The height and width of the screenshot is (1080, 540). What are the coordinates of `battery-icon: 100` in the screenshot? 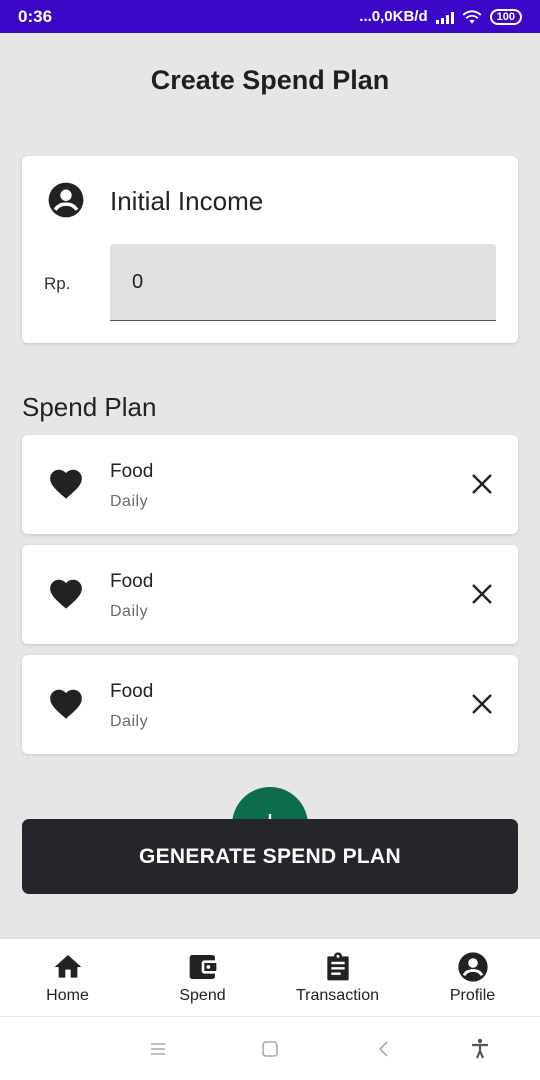 It's located at (505, 16).